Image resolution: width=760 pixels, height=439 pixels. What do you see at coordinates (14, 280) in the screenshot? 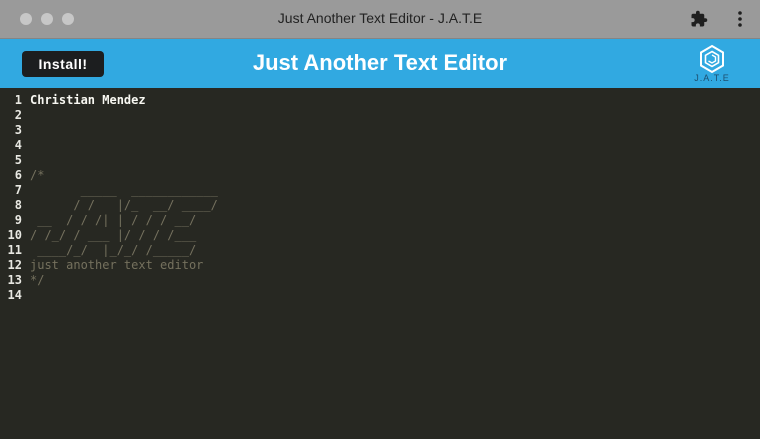
I see `line-number: 13` at bounding box center [14, 280].